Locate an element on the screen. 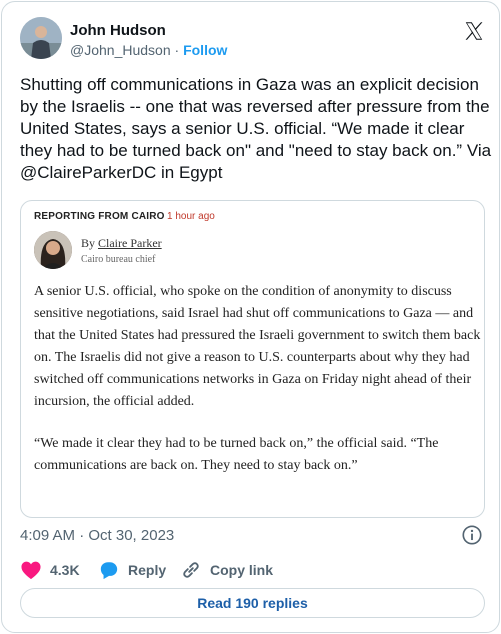  reply-bubble-icon is located at coordinates (109, 571).